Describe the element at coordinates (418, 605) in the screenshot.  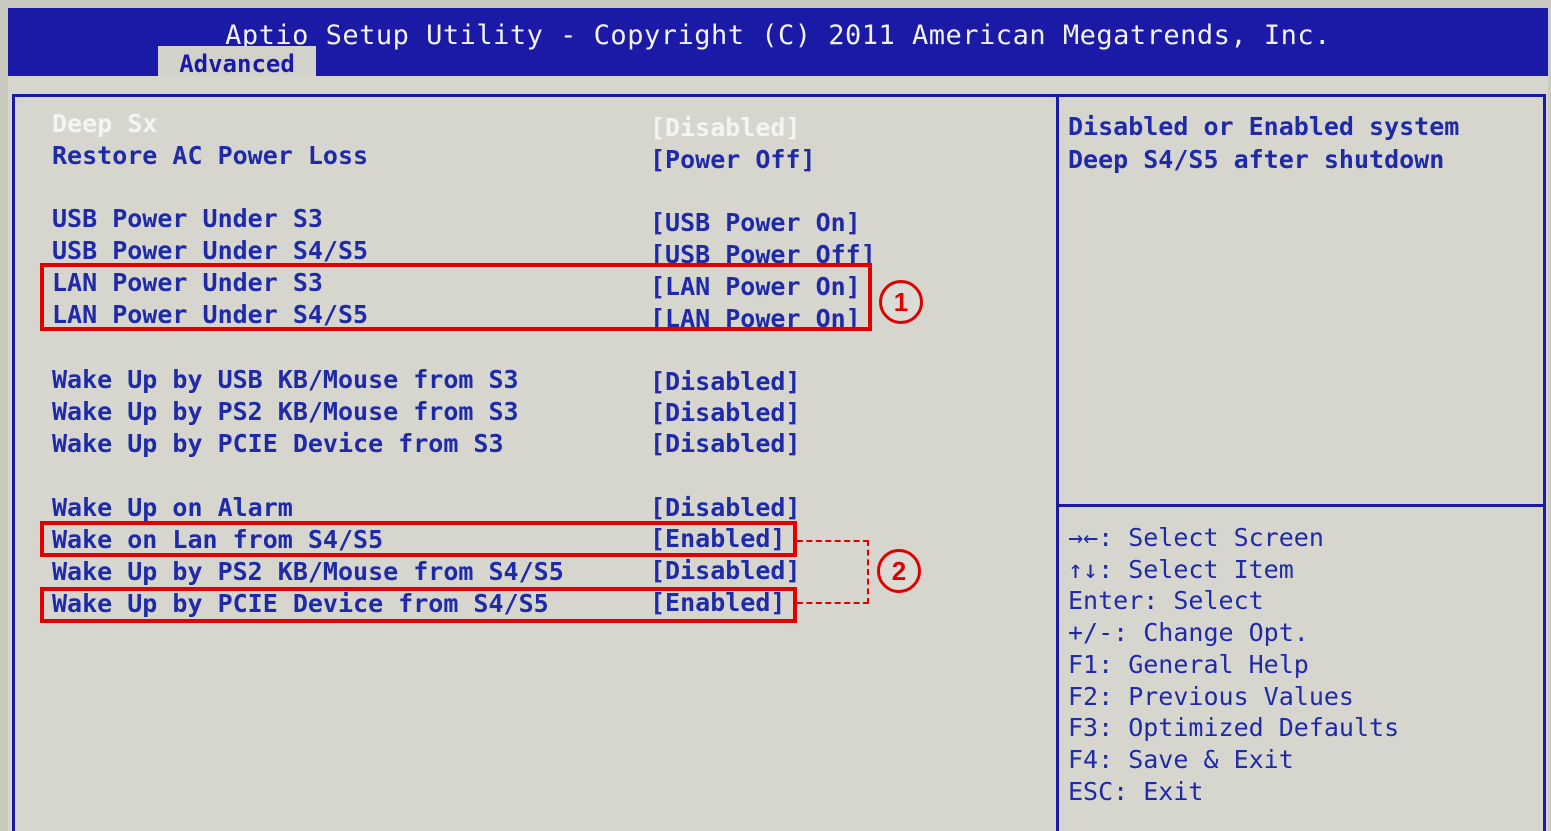
I see `highlight-box-wake-pcie` at that location.